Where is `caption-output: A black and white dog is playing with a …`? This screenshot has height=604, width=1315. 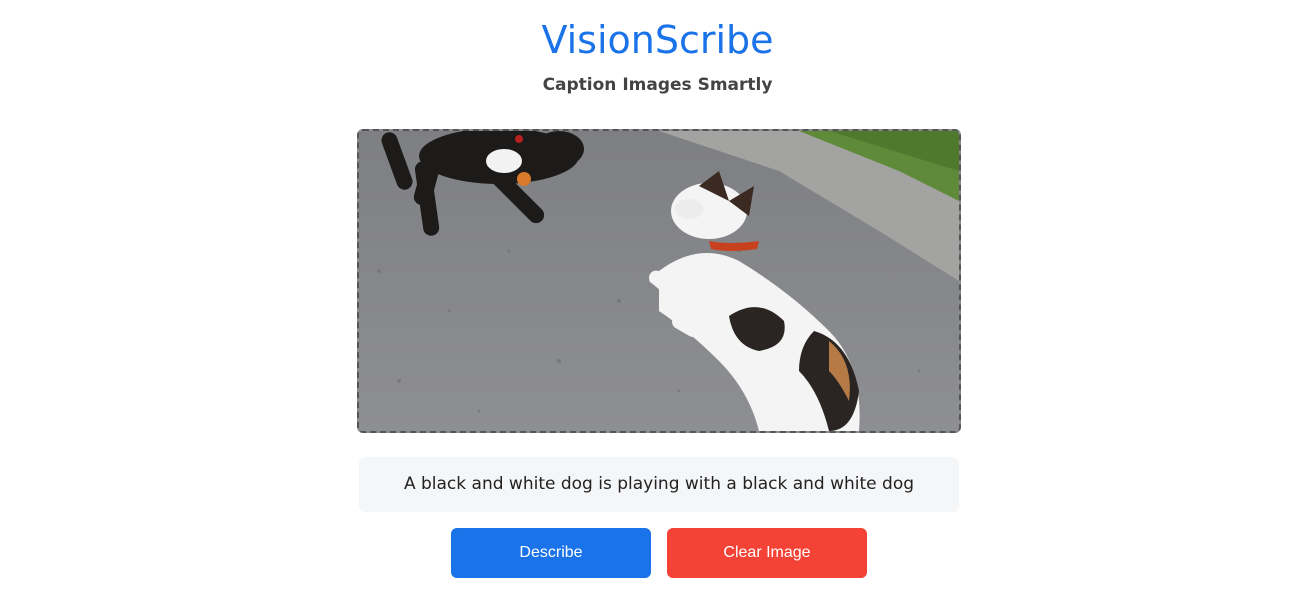 caption-output: A black and white dog is playing with a … is located at coordinates (659, 484).